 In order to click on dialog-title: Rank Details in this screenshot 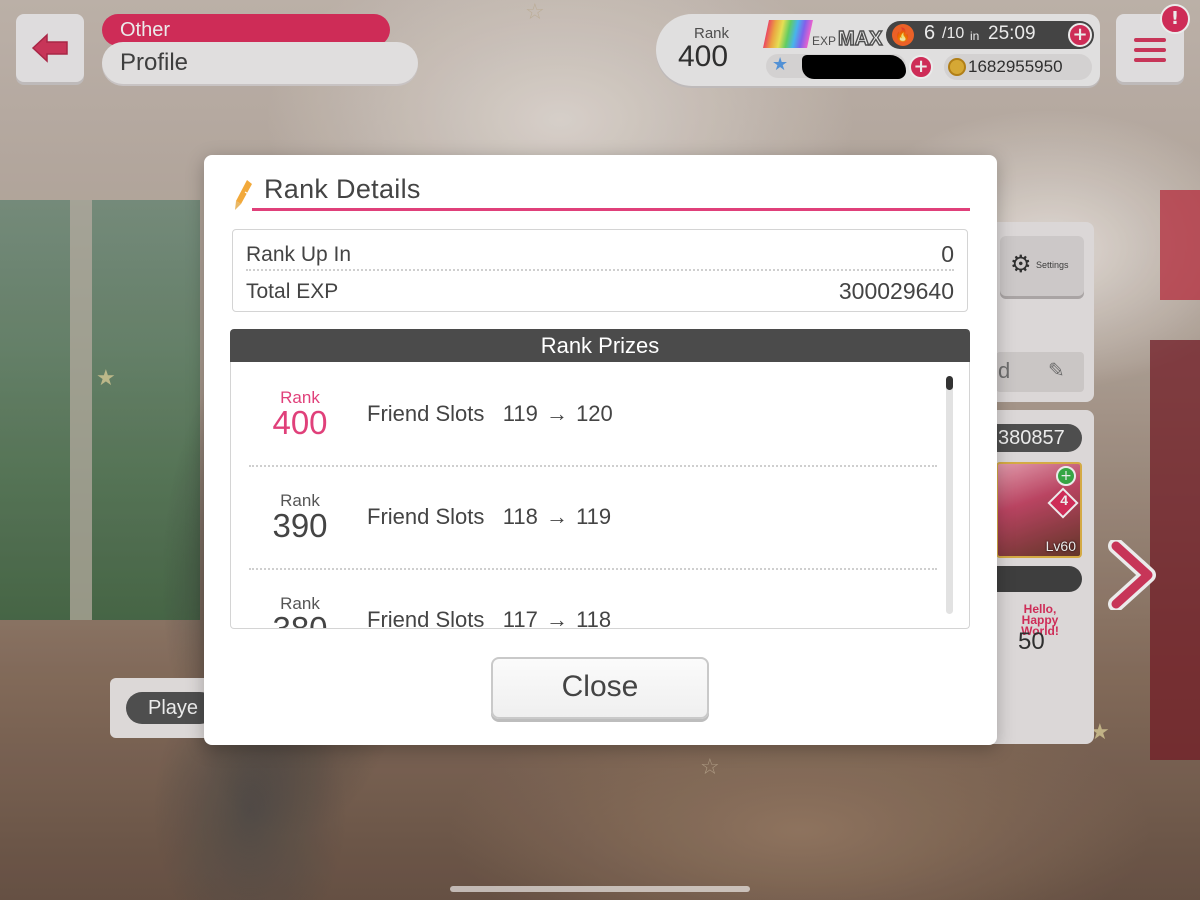, I will do `click(342, 189)`.